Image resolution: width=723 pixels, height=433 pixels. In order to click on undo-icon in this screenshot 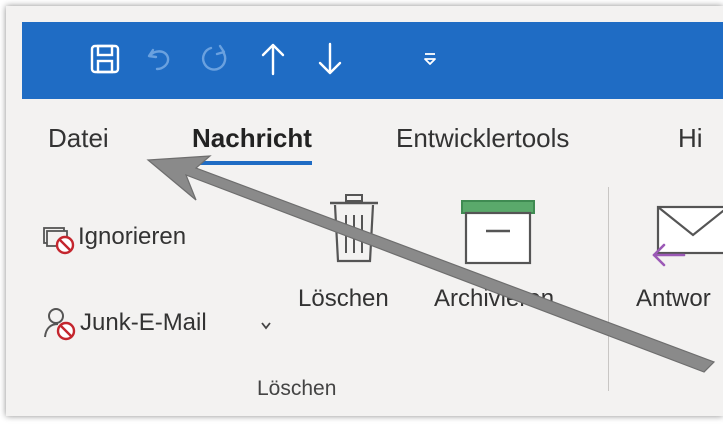, I will do `click(158, 59)`.